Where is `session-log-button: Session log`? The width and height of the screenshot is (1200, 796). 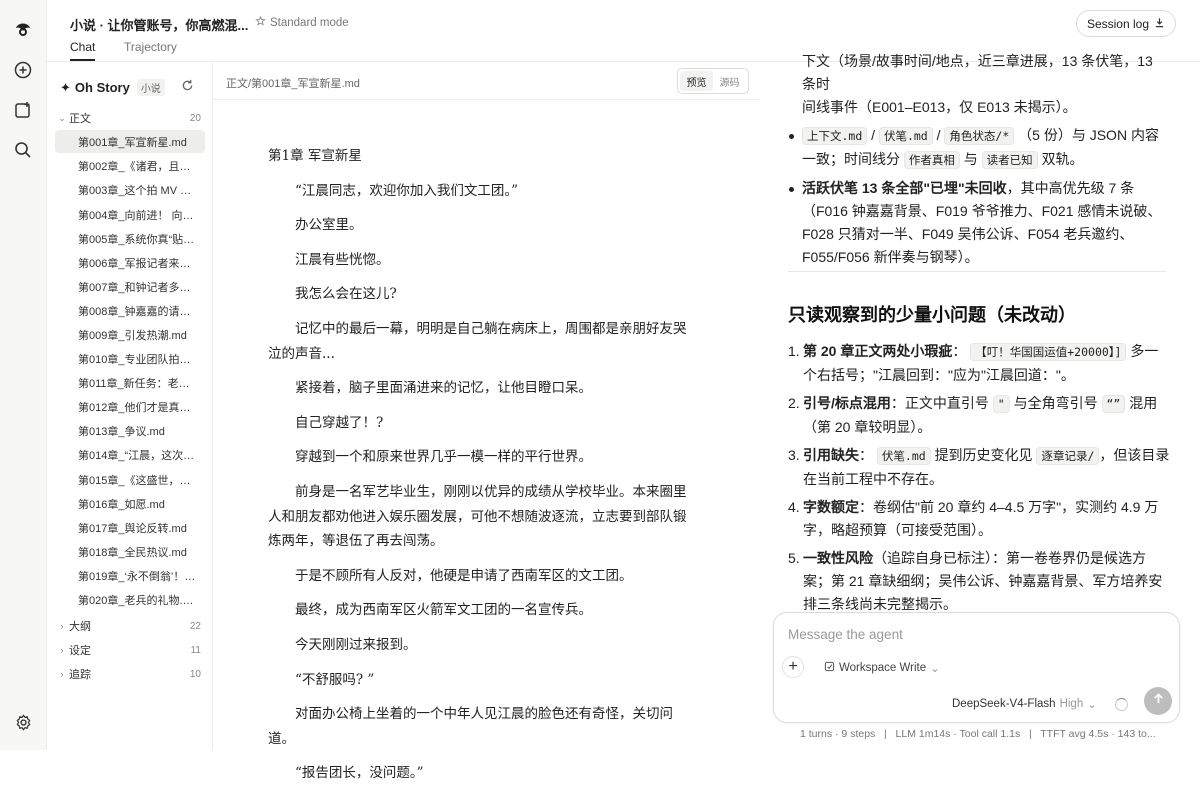
session-log-button: Session log is located at coordinates (1125, 23).